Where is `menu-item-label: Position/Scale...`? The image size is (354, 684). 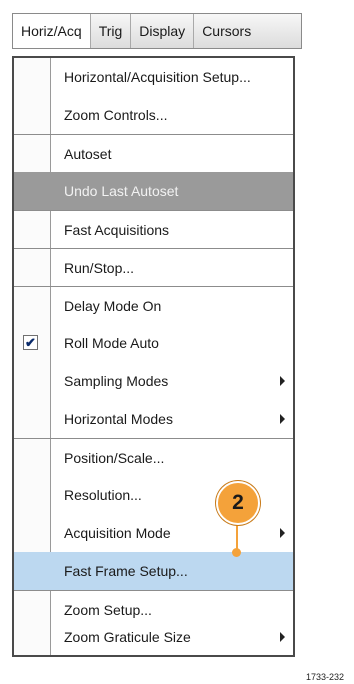 menu-item-label: Position/Scale... is located at coordinates (114, 457).